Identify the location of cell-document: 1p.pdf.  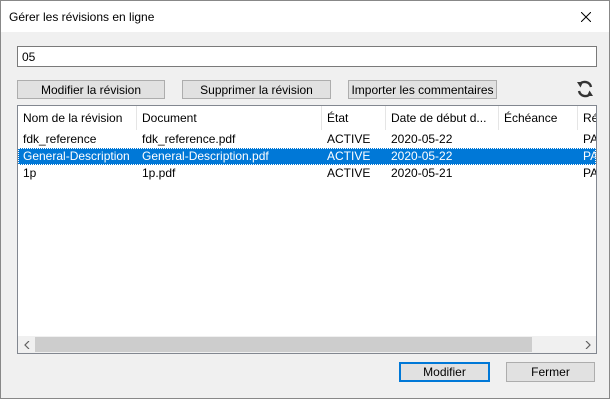
(159, 173).